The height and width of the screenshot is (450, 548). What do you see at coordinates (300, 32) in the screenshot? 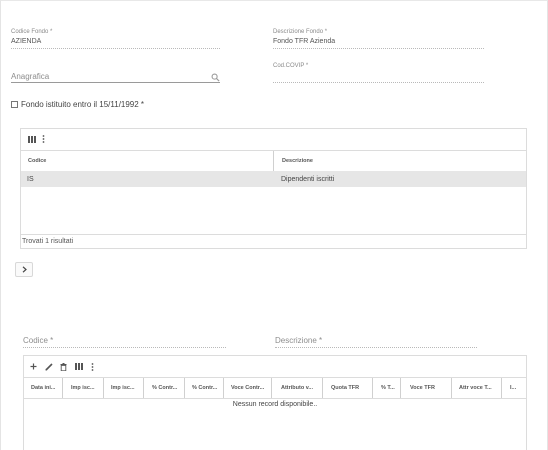
I see `descrizione-fondo-label: Descrizione Fondo *` at bounding box center [300, 32].